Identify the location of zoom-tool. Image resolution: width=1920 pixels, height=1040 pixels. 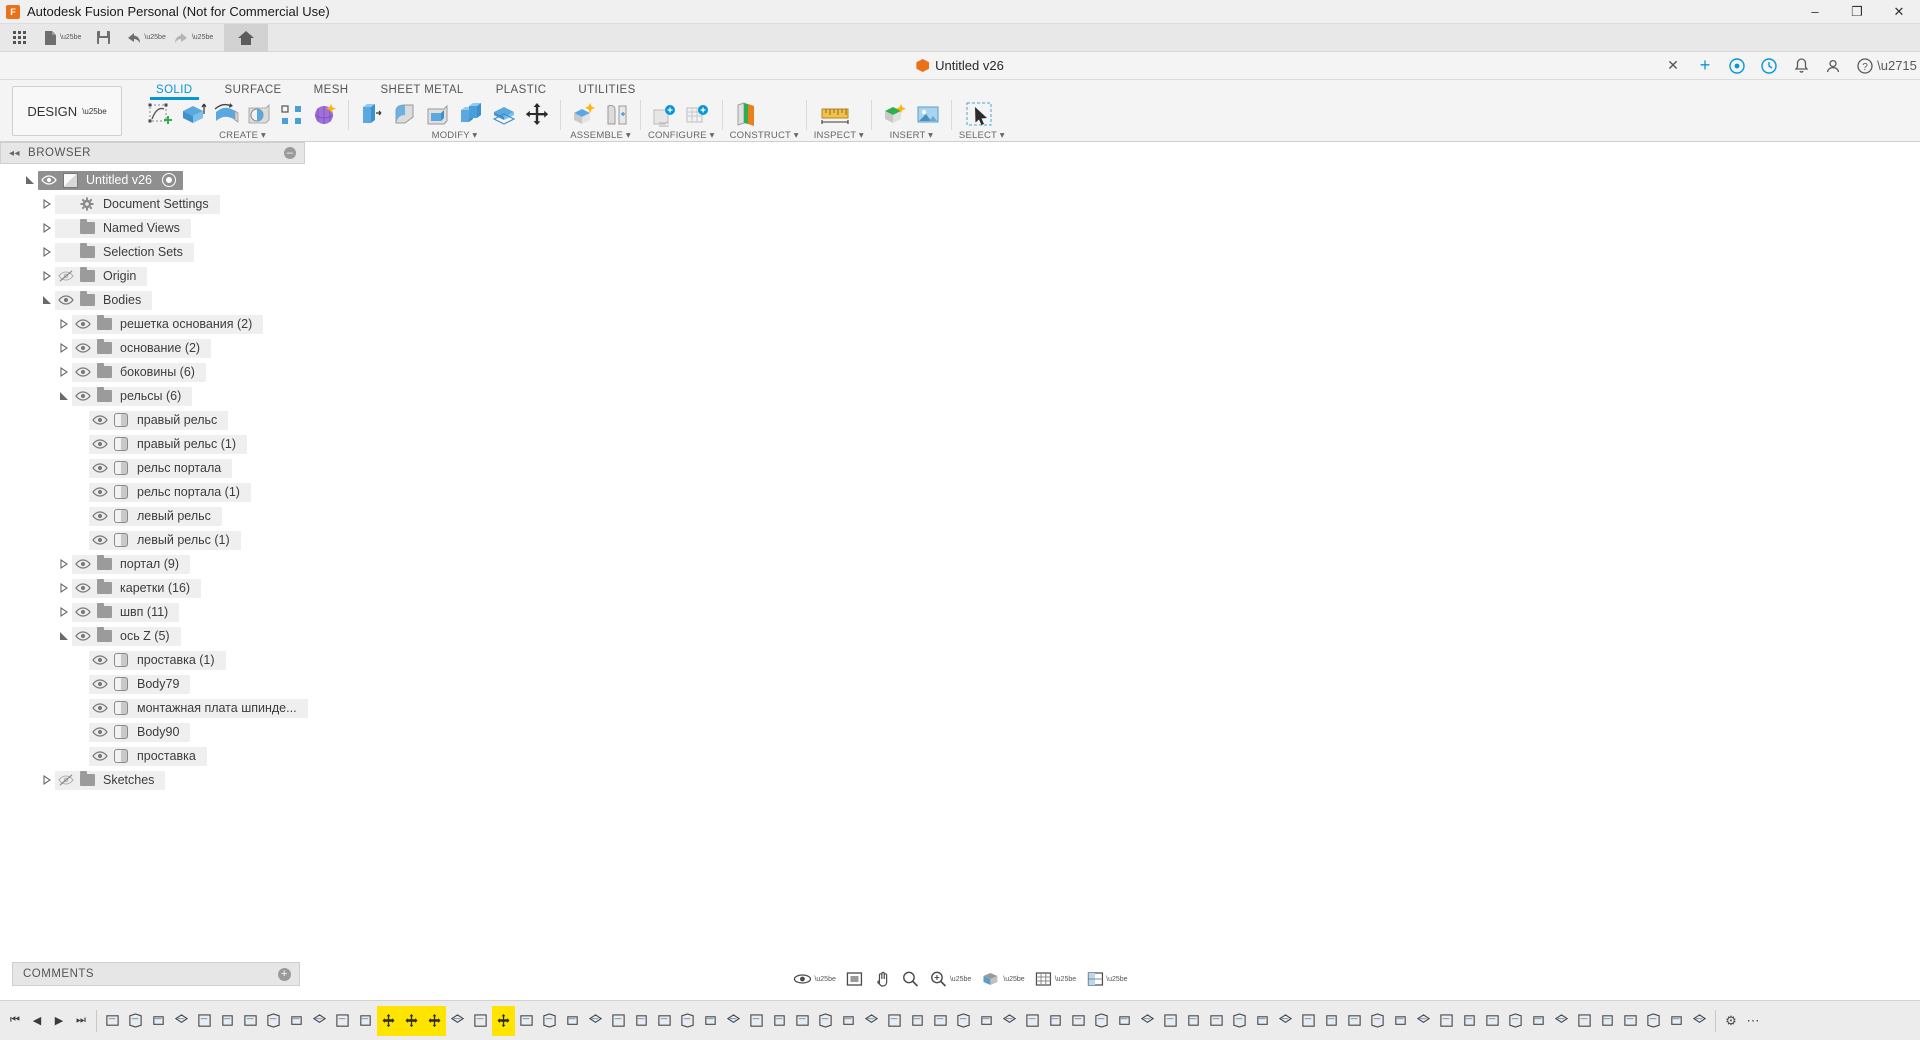
(911, 979).